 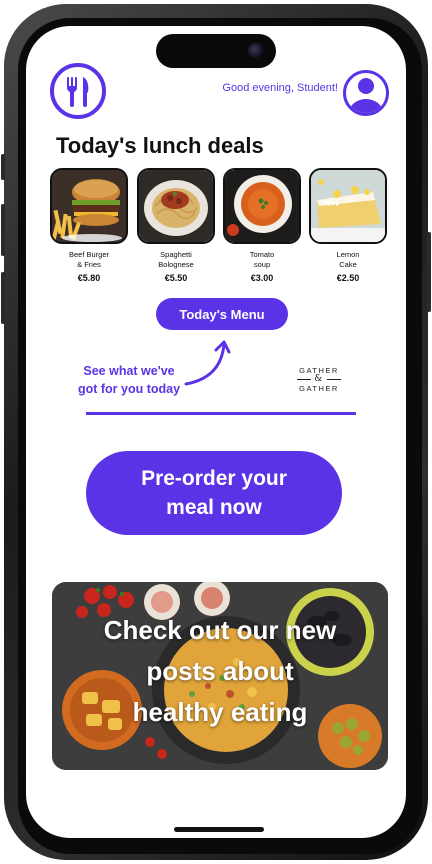 I want to click on burger-fries-image, so click(x=89, y=206).